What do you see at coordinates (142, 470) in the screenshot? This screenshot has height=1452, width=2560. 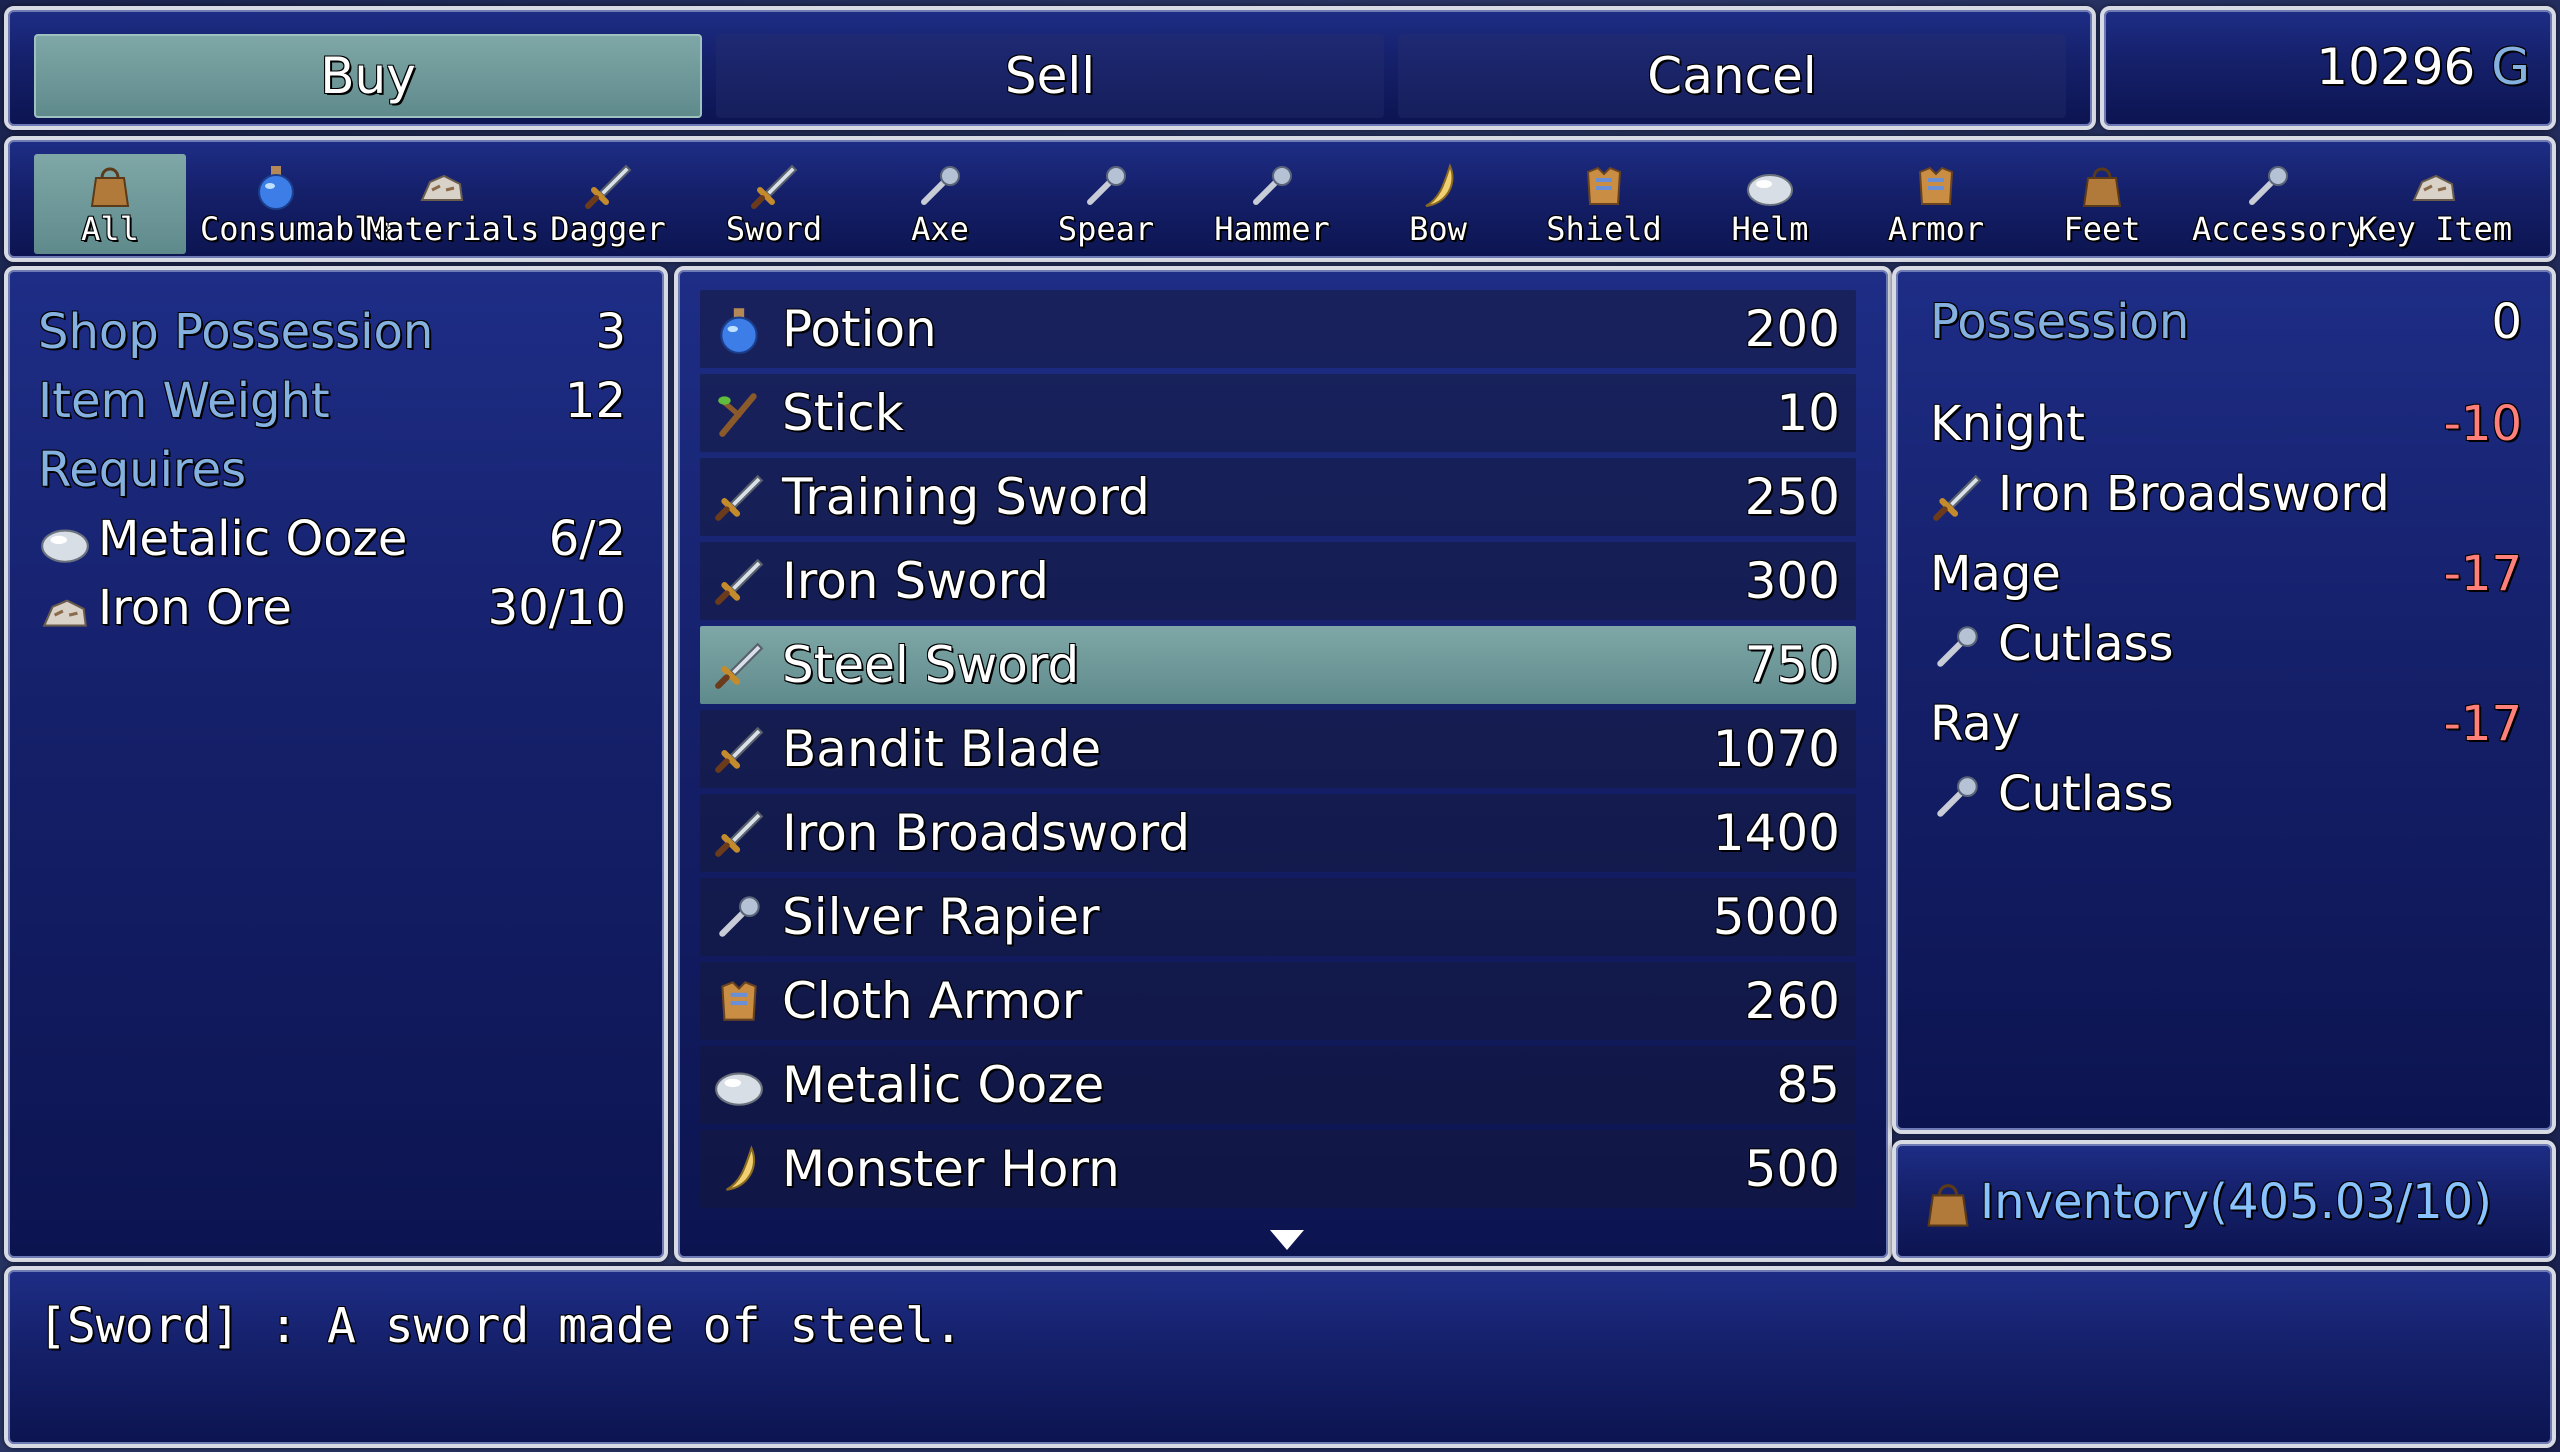 I see `requires-label: Requires` at bounding box center [142, 470].